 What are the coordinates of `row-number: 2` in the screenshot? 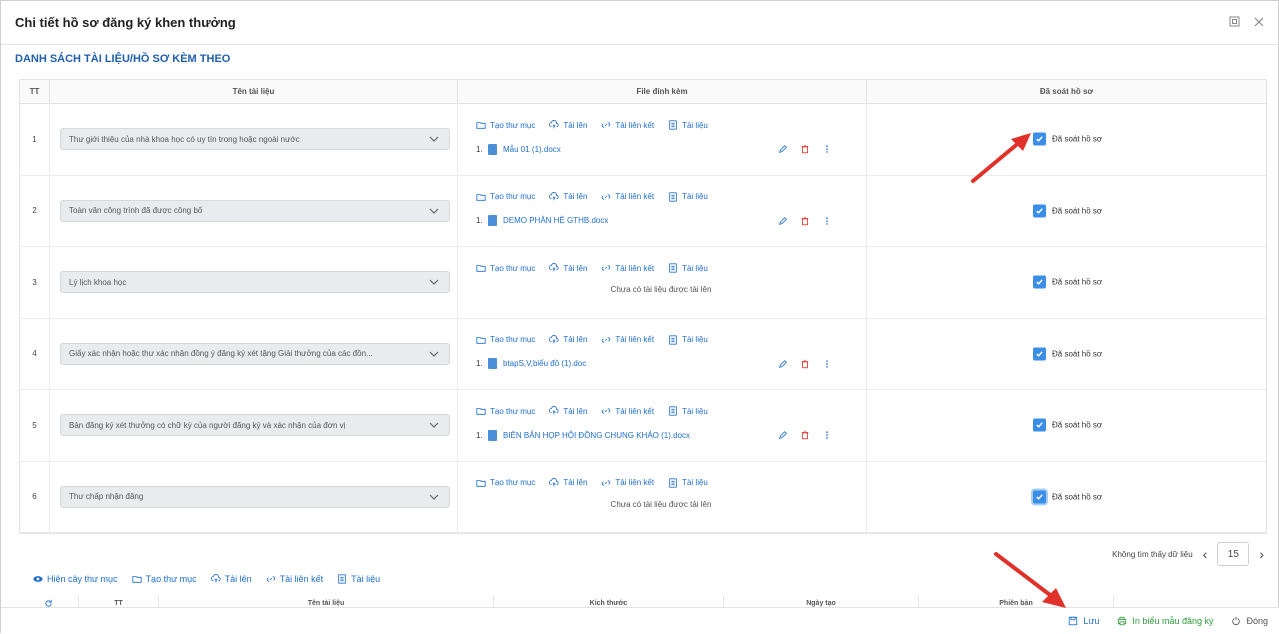 It's located at (35, 210).